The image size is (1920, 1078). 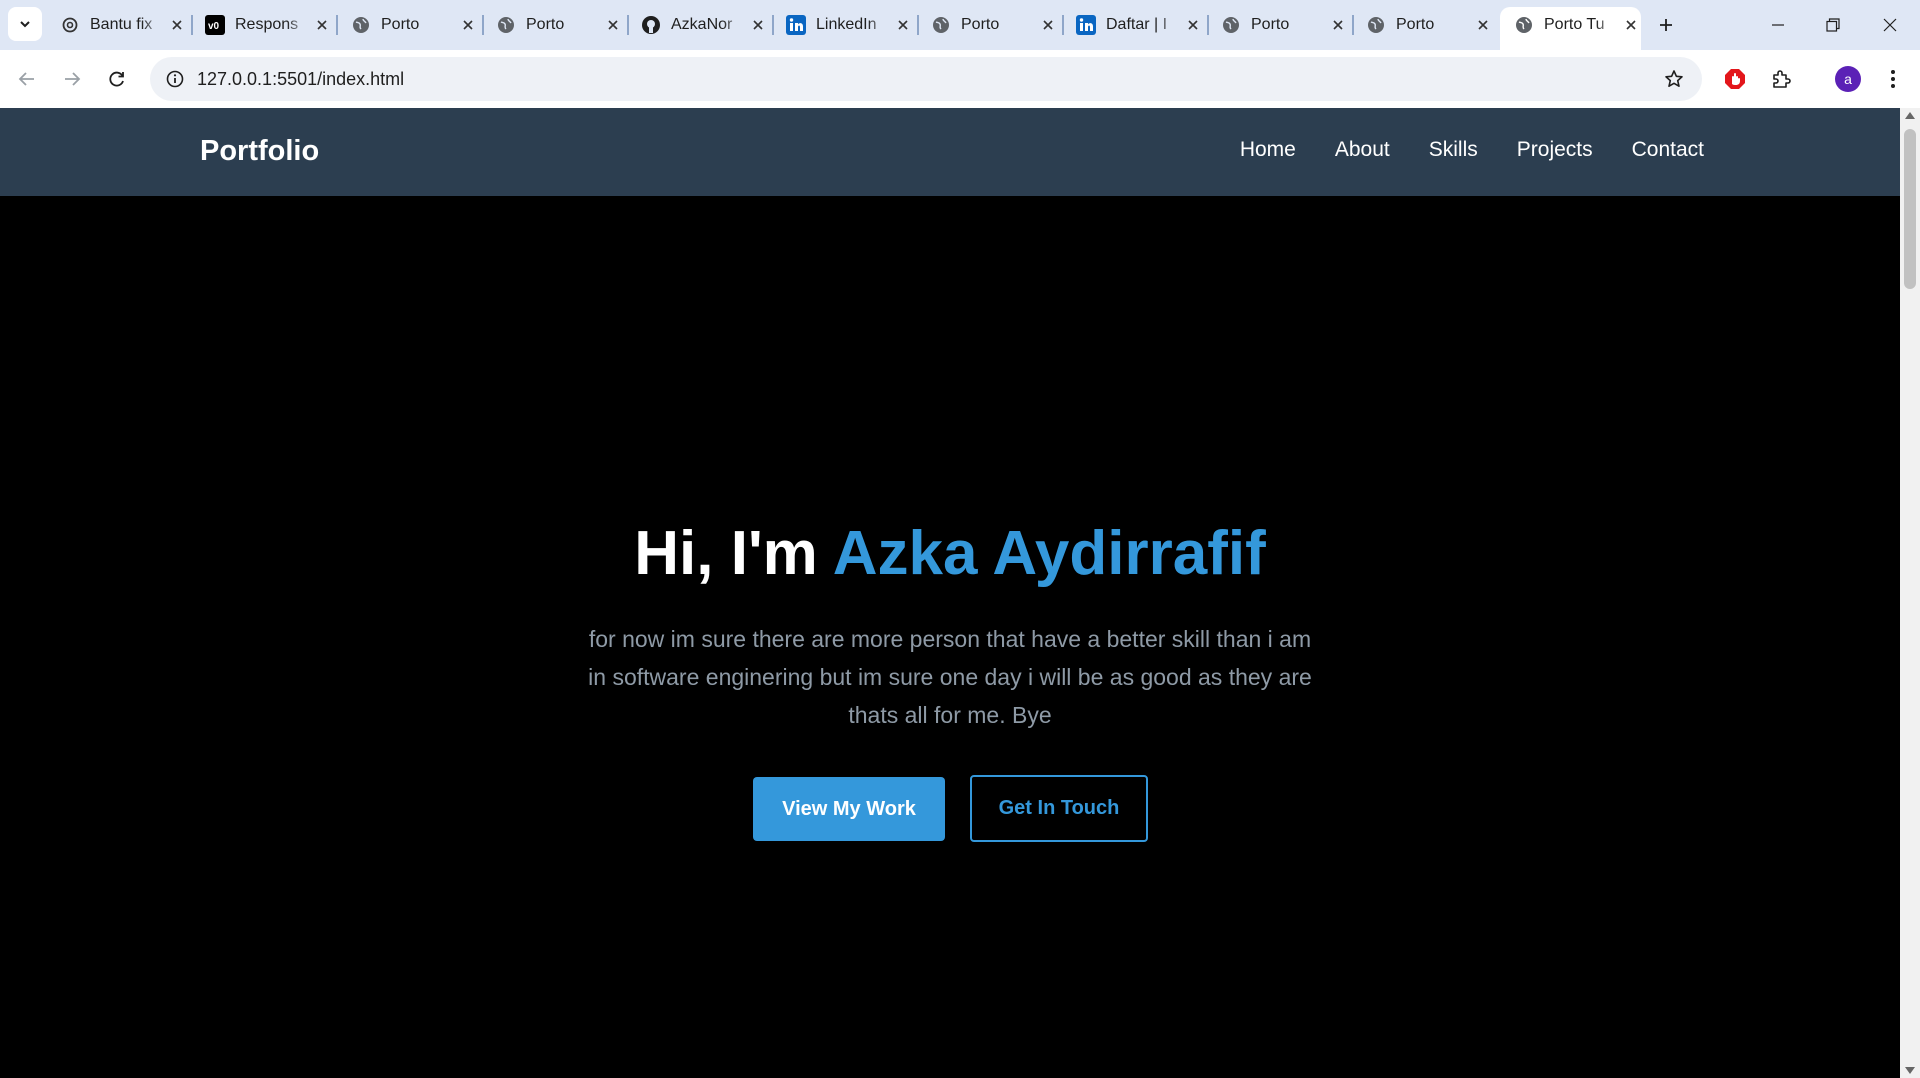 What do you see at coordinates (1362, 150) in the screenshot?
I see `nav-link-about: About` at bounding box center [1362, 150].